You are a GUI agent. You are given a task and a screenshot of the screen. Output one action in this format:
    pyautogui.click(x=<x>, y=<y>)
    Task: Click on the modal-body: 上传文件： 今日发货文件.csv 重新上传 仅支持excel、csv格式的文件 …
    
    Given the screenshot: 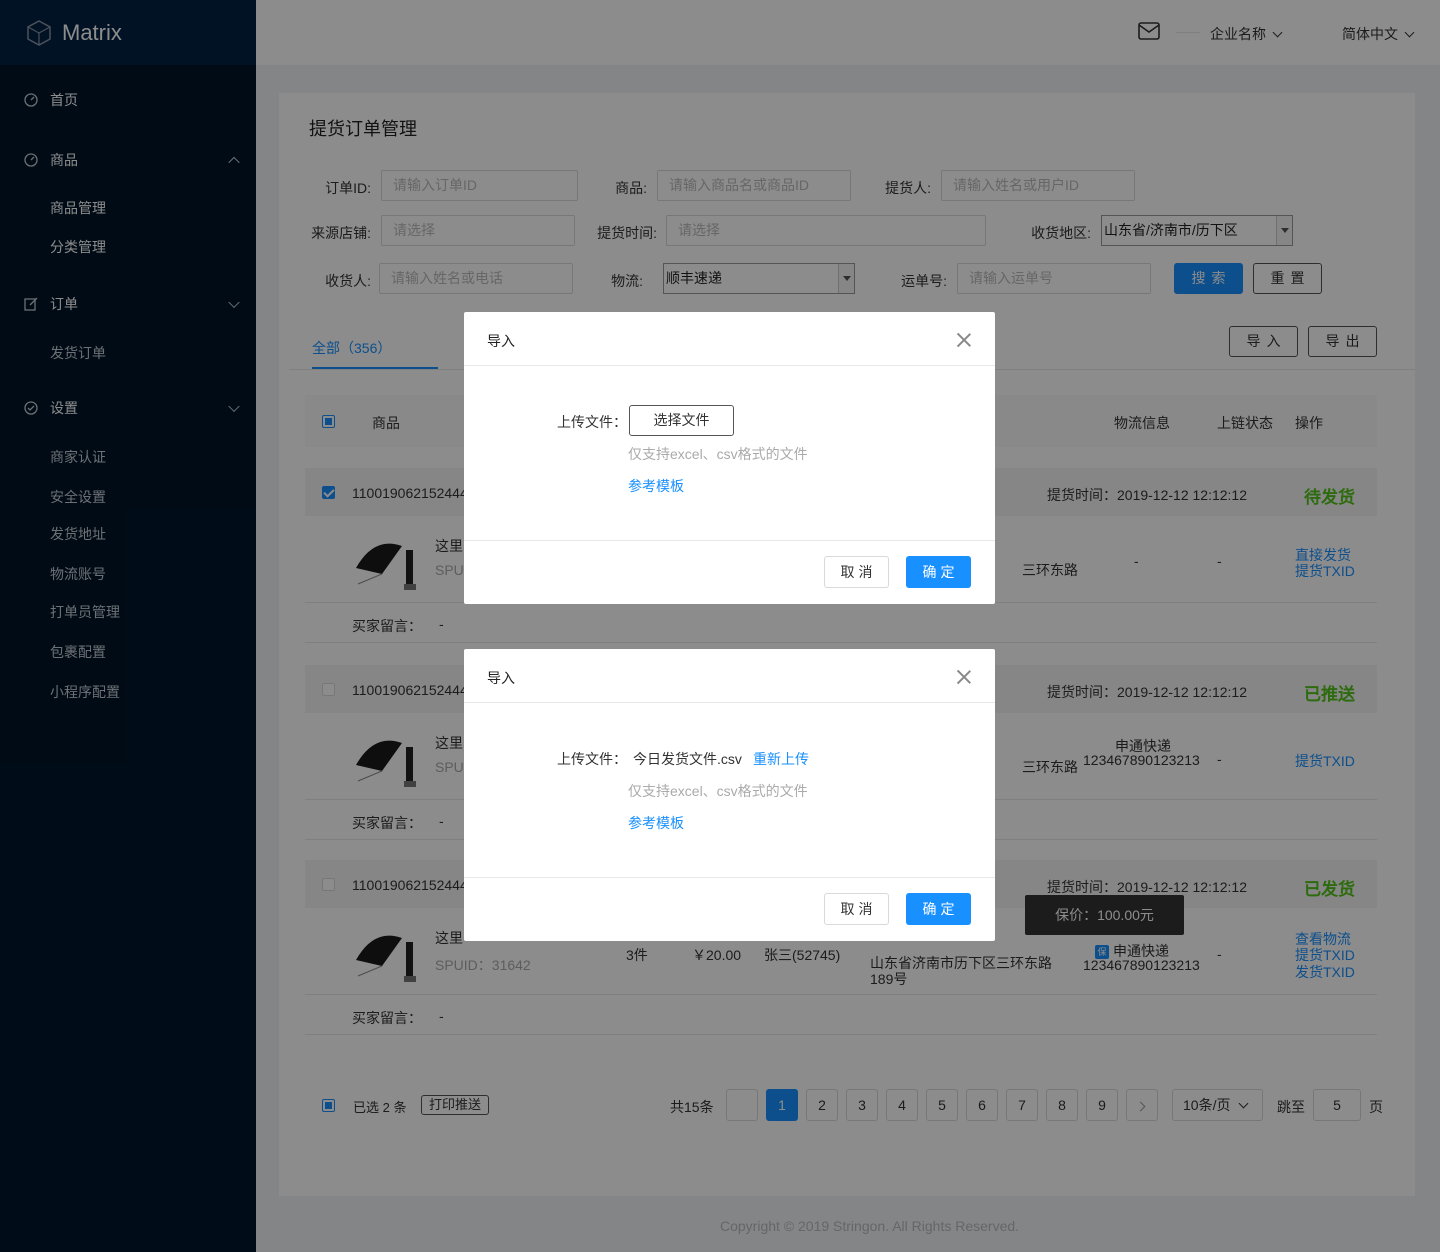 What is the action you would take?
    pyautogui.click(x=729, y=790)
    